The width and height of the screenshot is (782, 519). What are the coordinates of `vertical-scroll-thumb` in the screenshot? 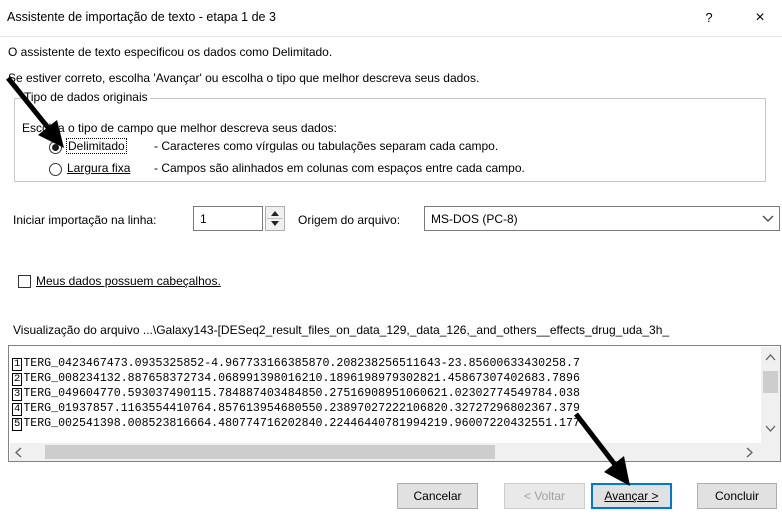 It's located at (770, 382).